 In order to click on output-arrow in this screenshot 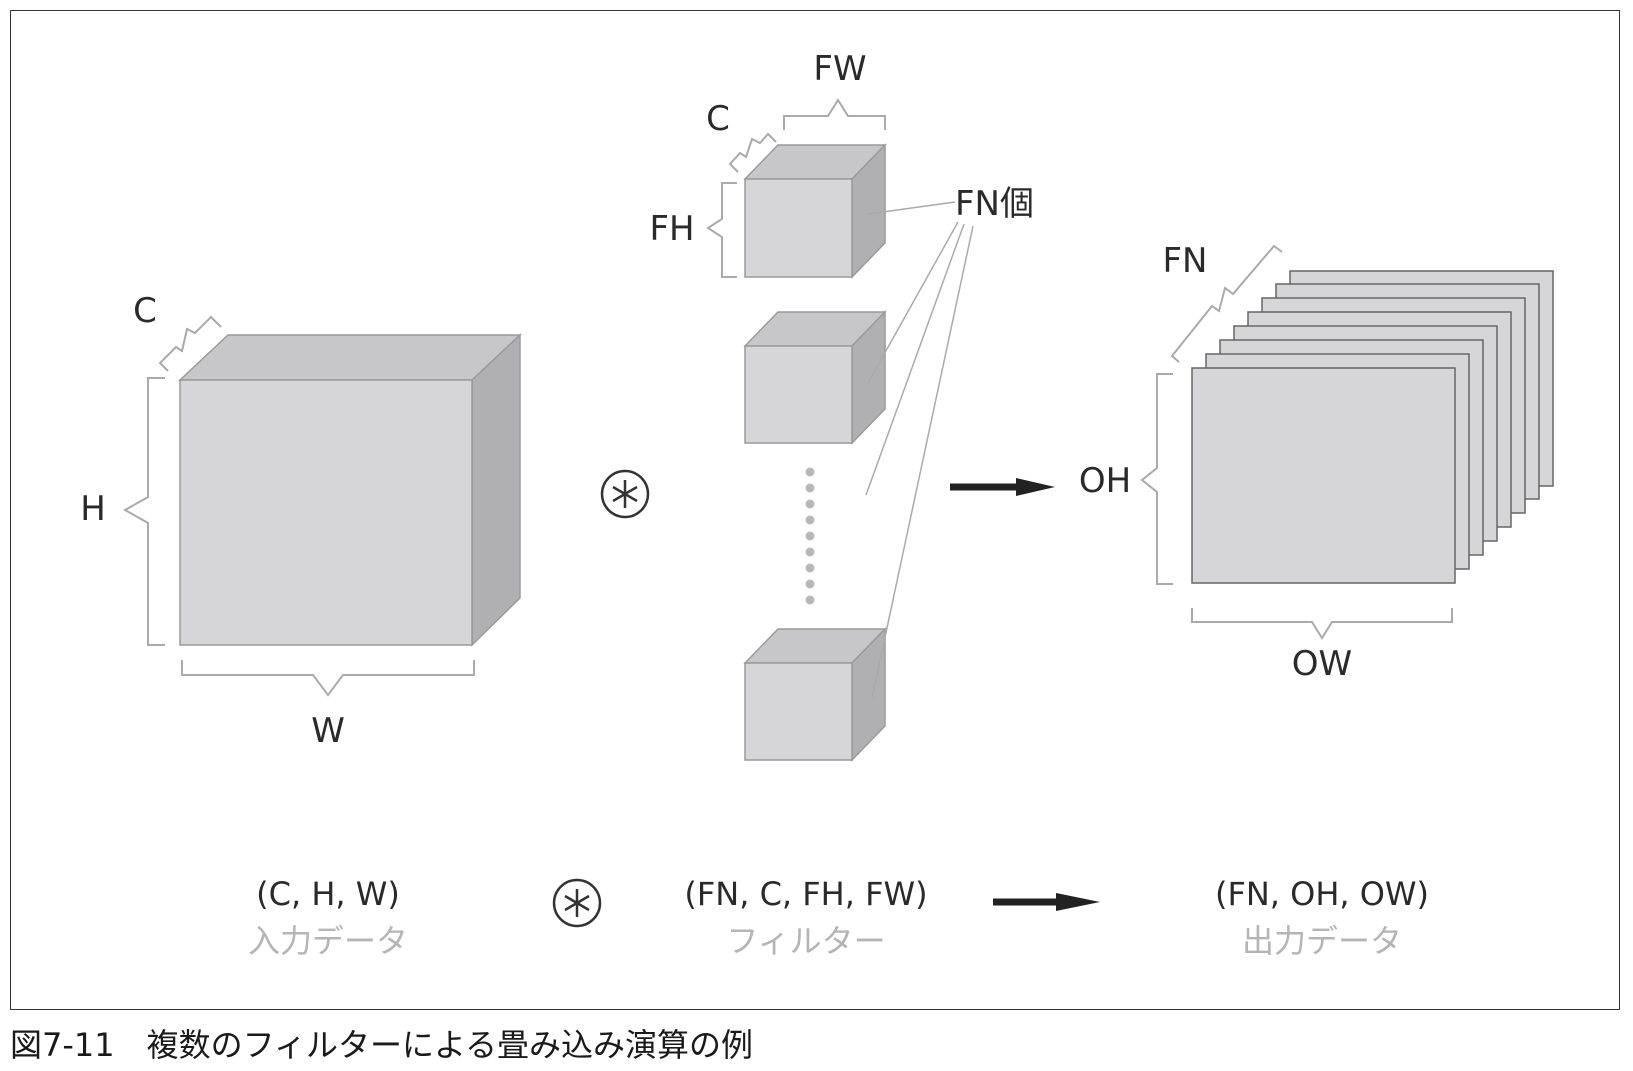, I will do `click(1002, 487)`.